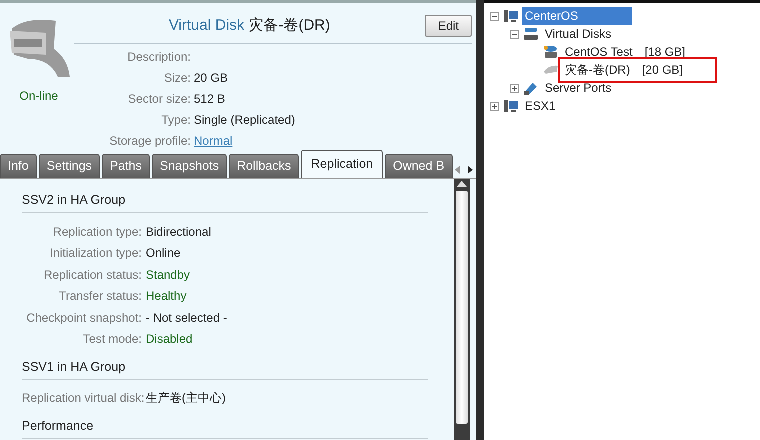 The width and height of the screenshot is (760, 440). Describe the element at coordinates (126, 166) in the screenshot. I see `tab: Paths` at that location.